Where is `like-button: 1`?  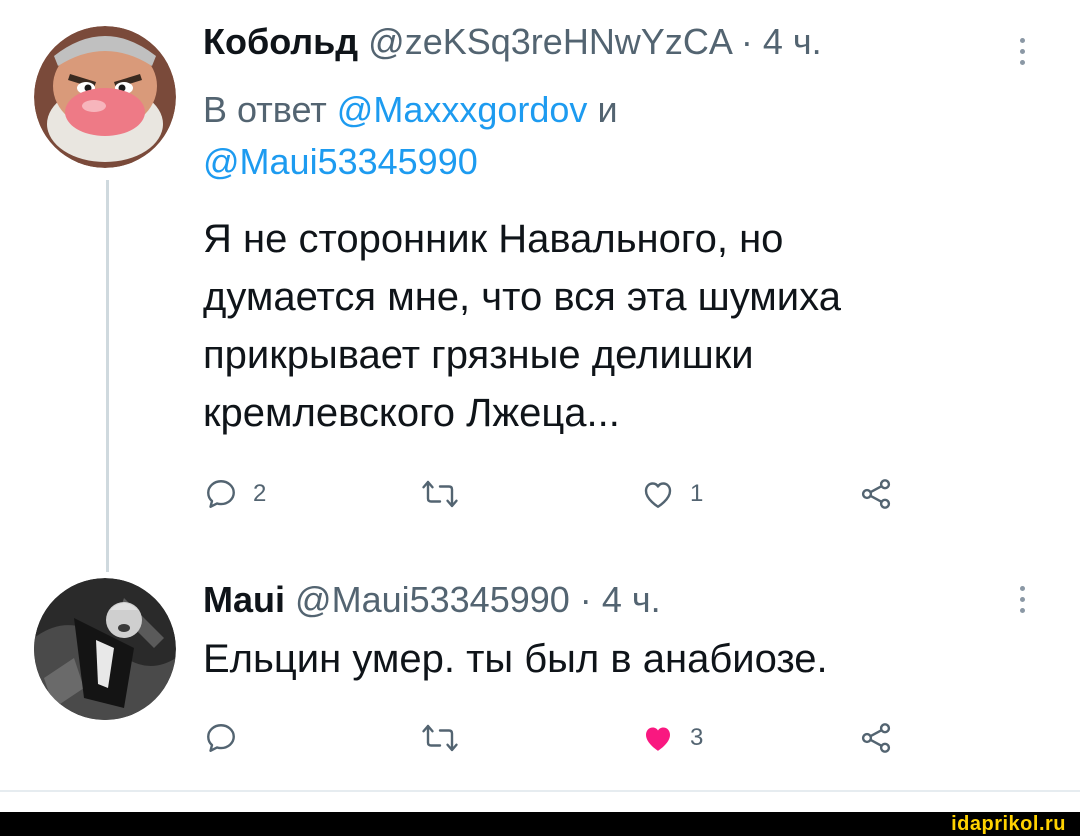 like-button: 1 is located at coordinates (671, 494).